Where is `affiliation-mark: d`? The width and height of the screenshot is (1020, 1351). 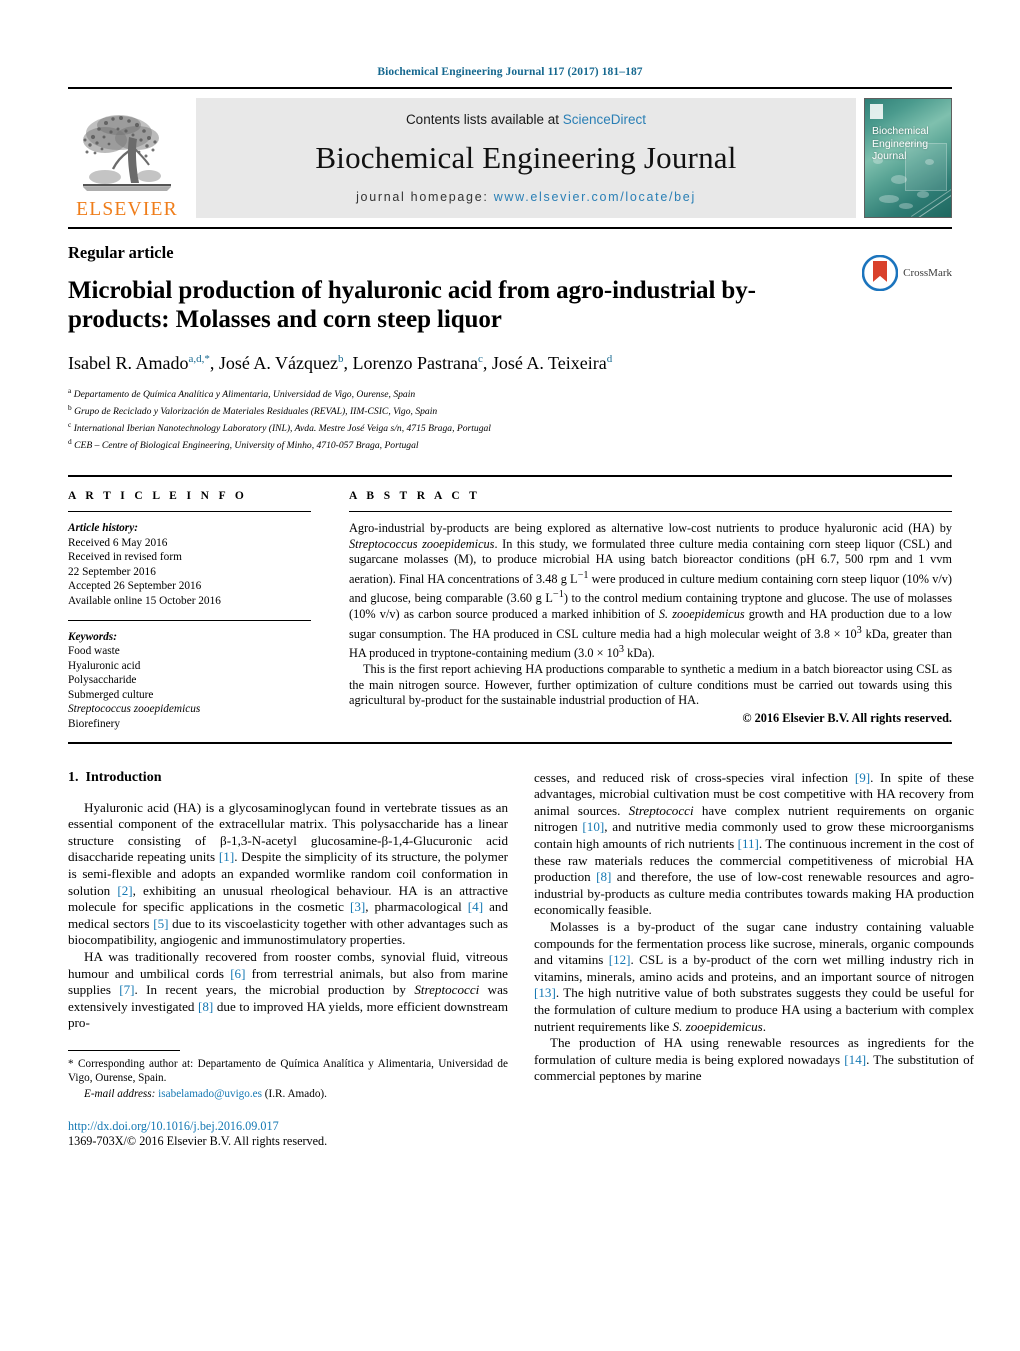 affiliation-mark: d is located at coordinates (70, 441).